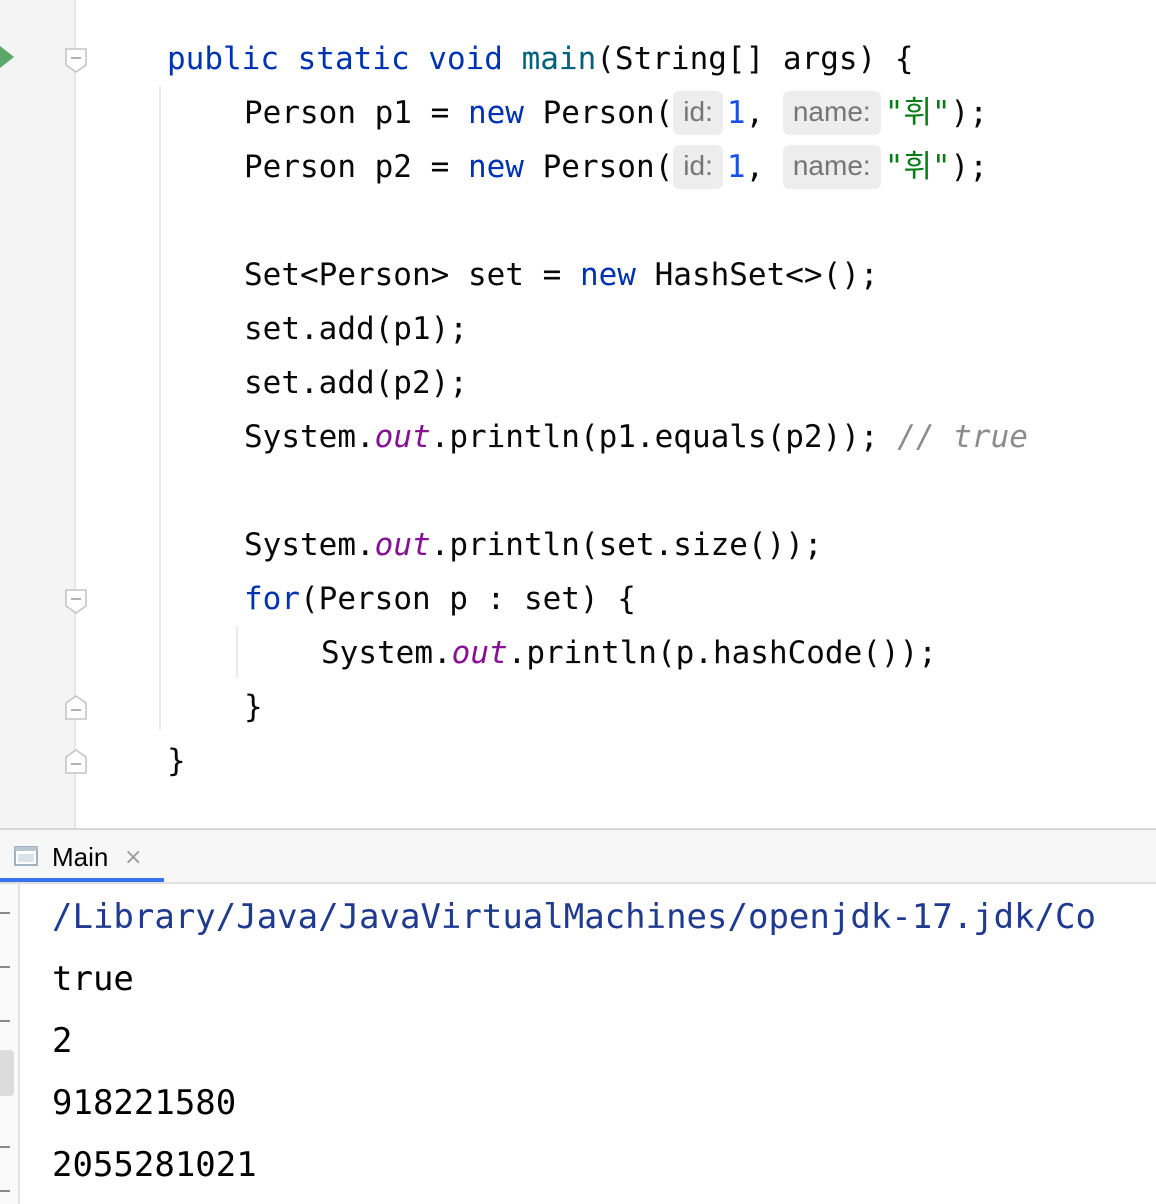 The height and width of the screenshot is (1204, 1156). What do you see at coordinates (43, 414) in the screenshot?
I see `editor-gutter` at bounding box center [43, 414].